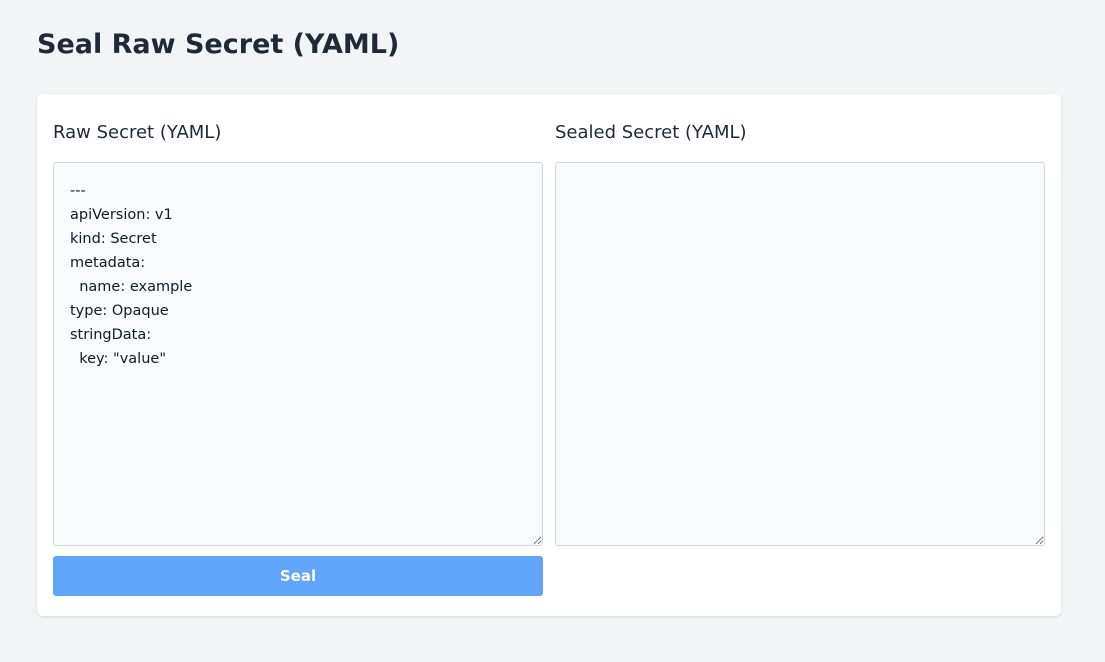 Image resolution: width=1105 pixels, height=662 pixels. Describe the element at coordinates (298, 576) in the screenshot. I see `seal-button: Seal` at that location.